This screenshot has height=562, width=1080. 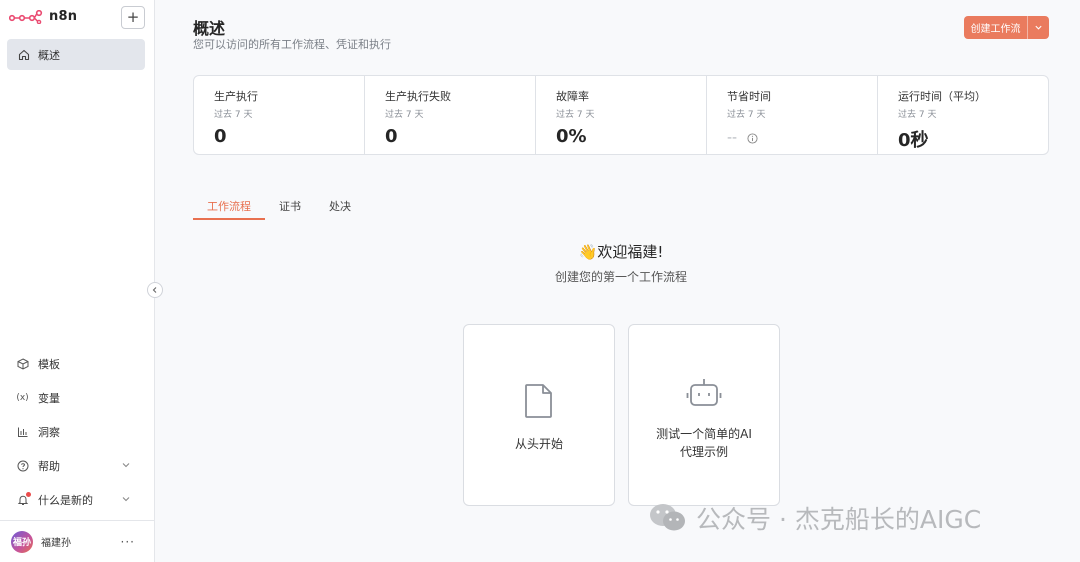 I want to click on variable-icon: (x), so click(x=22, y=398).